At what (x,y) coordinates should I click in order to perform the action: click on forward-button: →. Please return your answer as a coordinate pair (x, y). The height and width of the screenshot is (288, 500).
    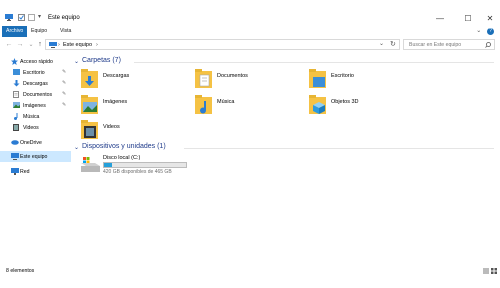
    Looking at the image, I should click on (20, 44).